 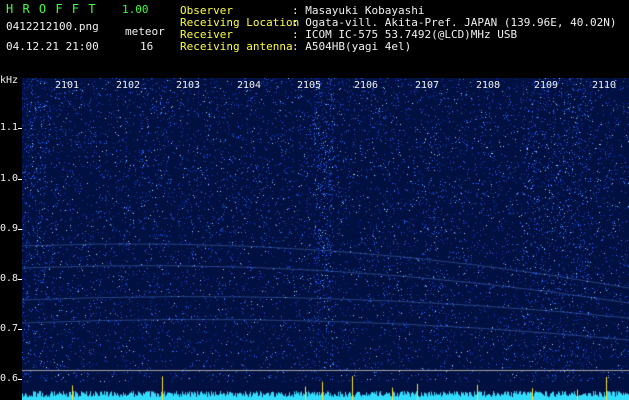 What do you see at coordinates (145, 31) in the screenshot?
I see `meteor-label: meteor` at bounding box center [145, 31].